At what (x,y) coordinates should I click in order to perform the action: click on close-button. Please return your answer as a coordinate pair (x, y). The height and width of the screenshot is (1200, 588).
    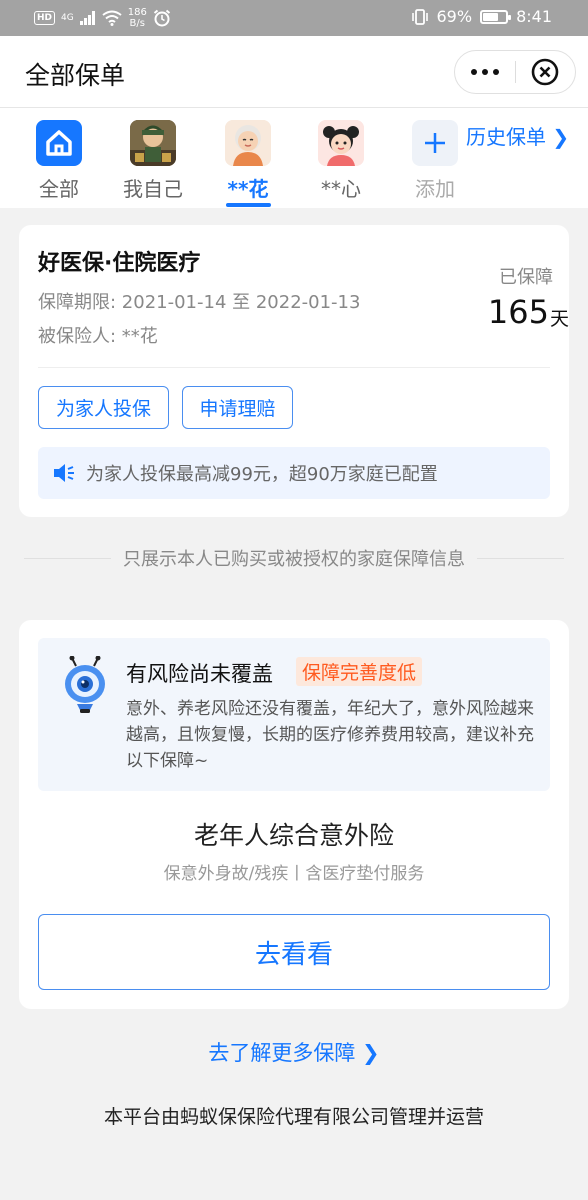
    Looking at the image, I should click on (545, 72).